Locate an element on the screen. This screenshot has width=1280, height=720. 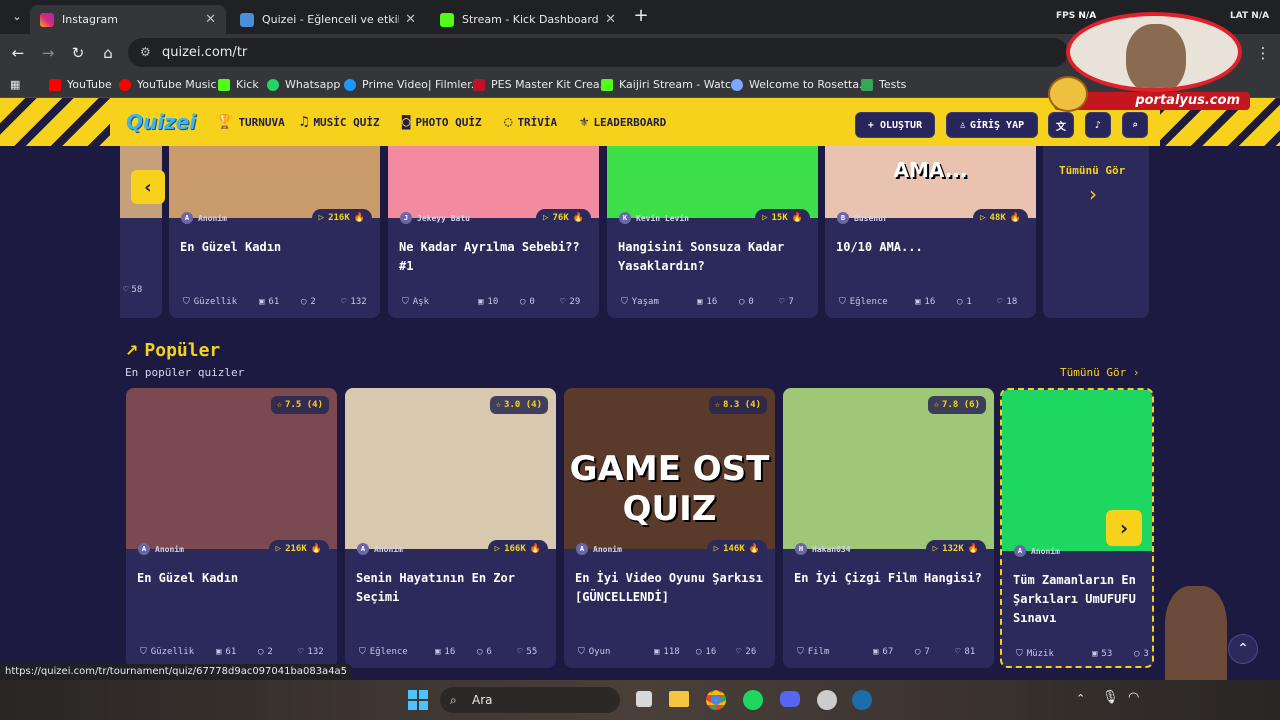
obs-icon is located at coordinates (827, 700).